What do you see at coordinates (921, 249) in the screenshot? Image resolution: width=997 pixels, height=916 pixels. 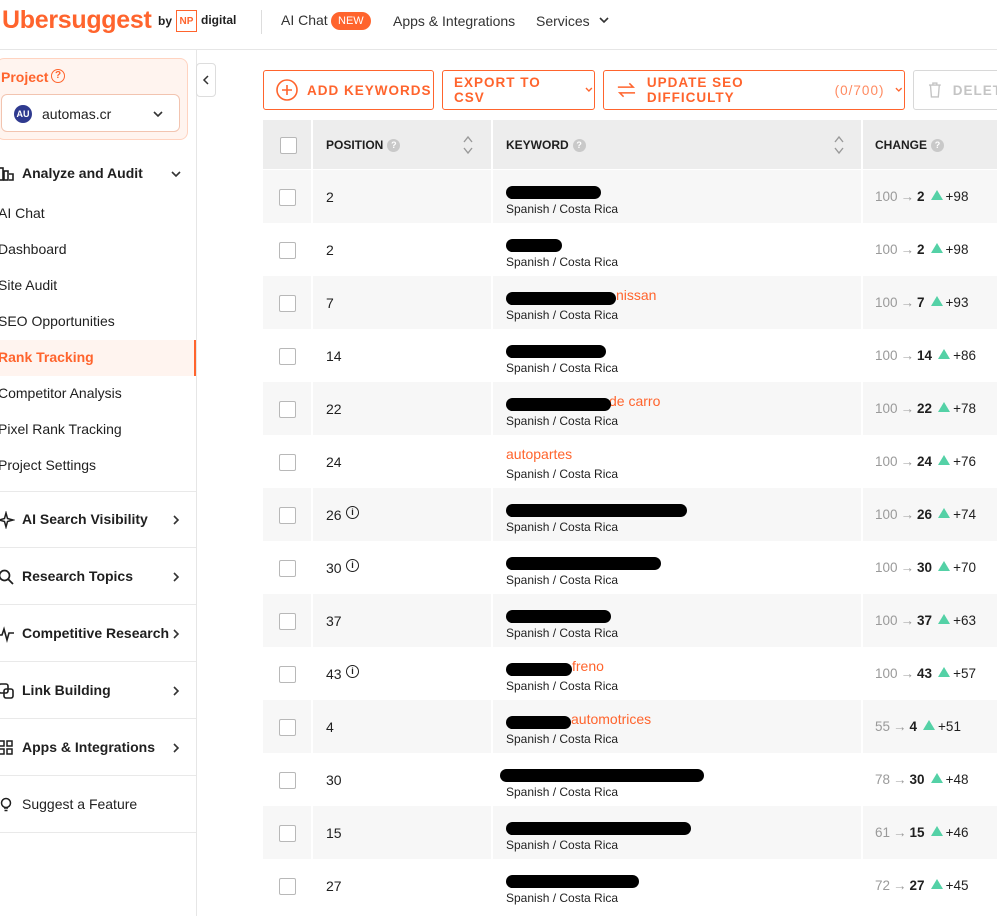 I see `change-value: 100 → 2 +98` at bounding box center [921, 249].